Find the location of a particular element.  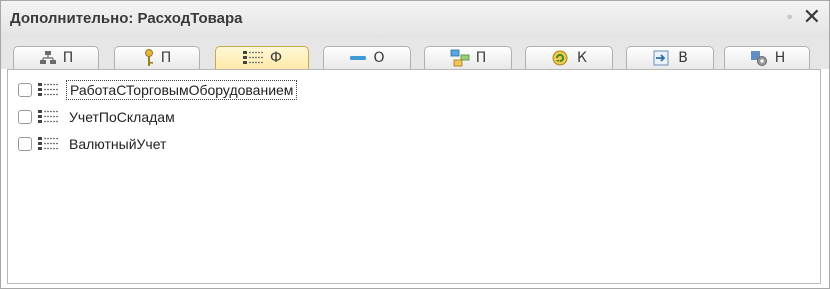

tab-1: П is located at coordinates (56, 57).